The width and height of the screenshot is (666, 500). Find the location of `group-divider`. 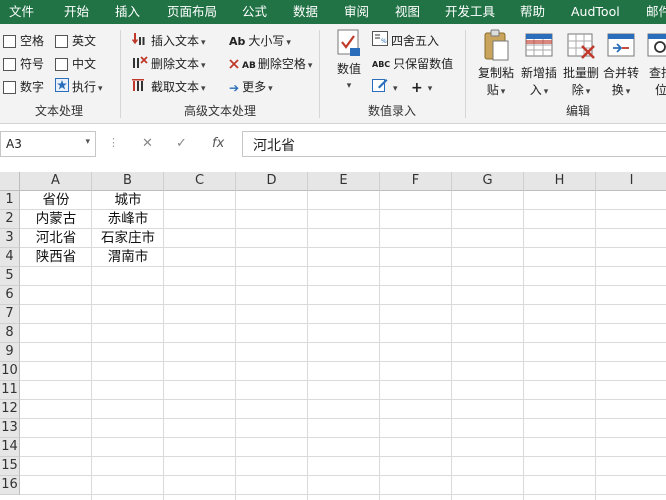

group-divider is located at coordinates (465, 74).